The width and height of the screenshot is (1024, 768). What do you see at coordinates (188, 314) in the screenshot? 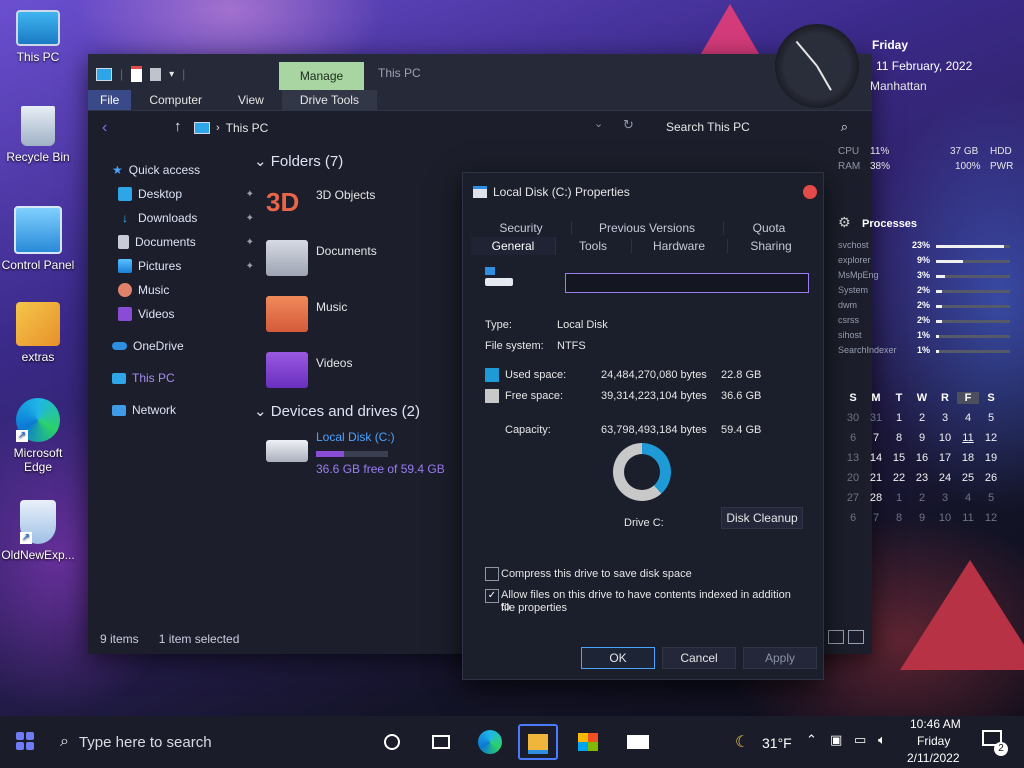
I see `nav-videos: Videos` at bounding box center [188, 314].